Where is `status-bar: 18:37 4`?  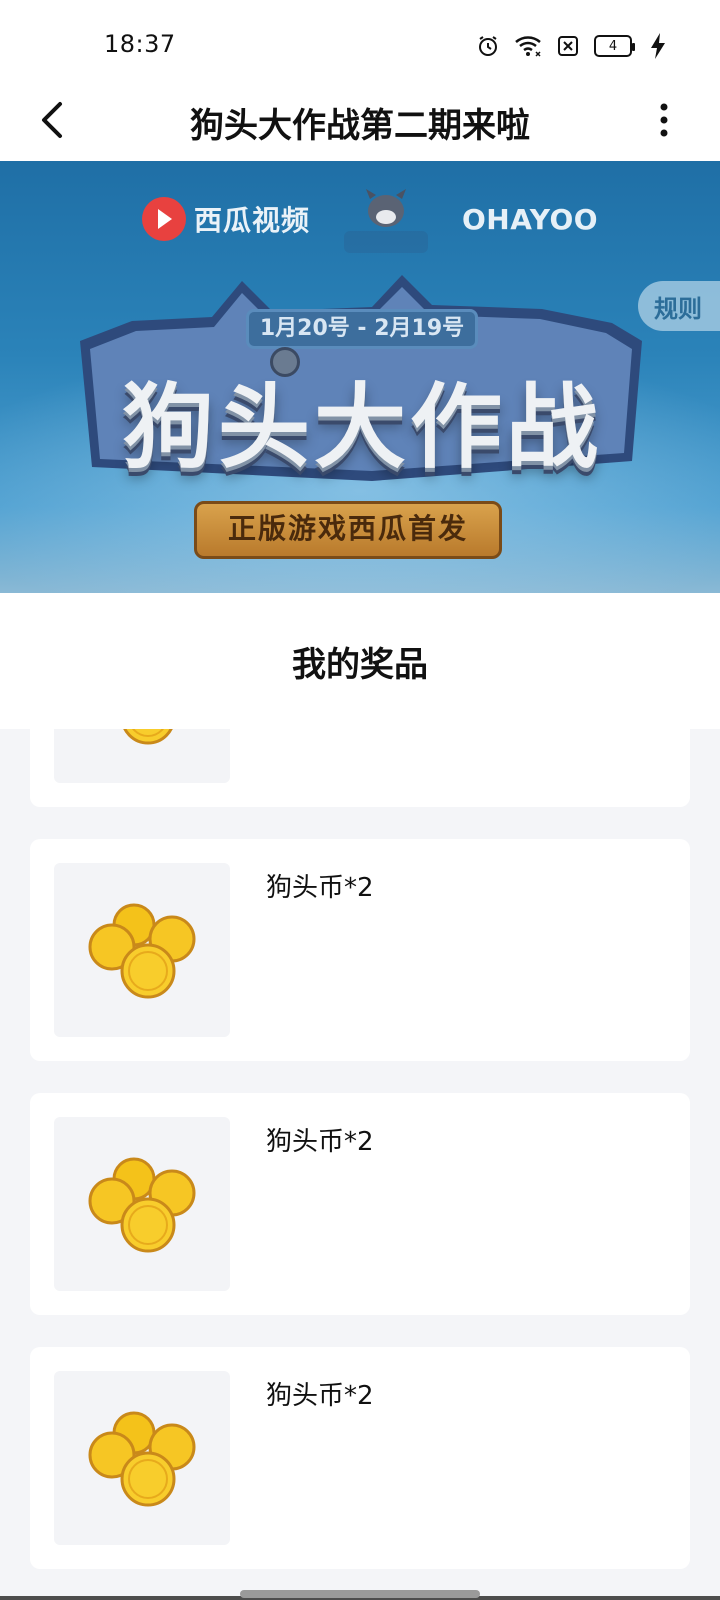 status-bar: 18:37 4 is located at coordinates (360, 45).